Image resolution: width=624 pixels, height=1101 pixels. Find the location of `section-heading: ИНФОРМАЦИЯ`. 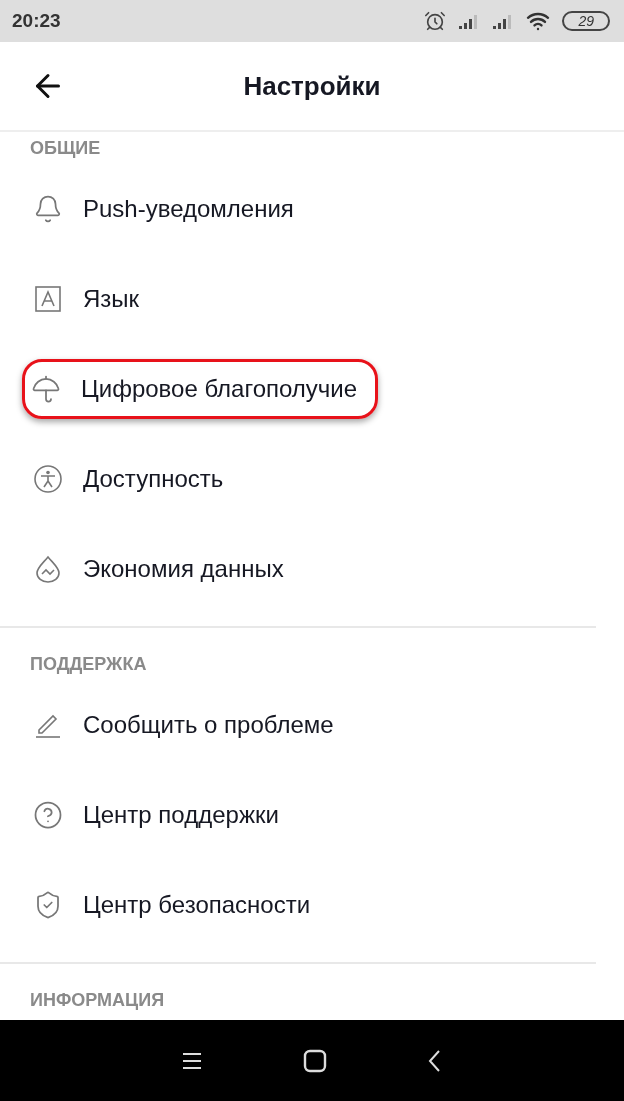

section-heading: ИНФОРМАЦИЯ is located at coordinates (98, 1001).